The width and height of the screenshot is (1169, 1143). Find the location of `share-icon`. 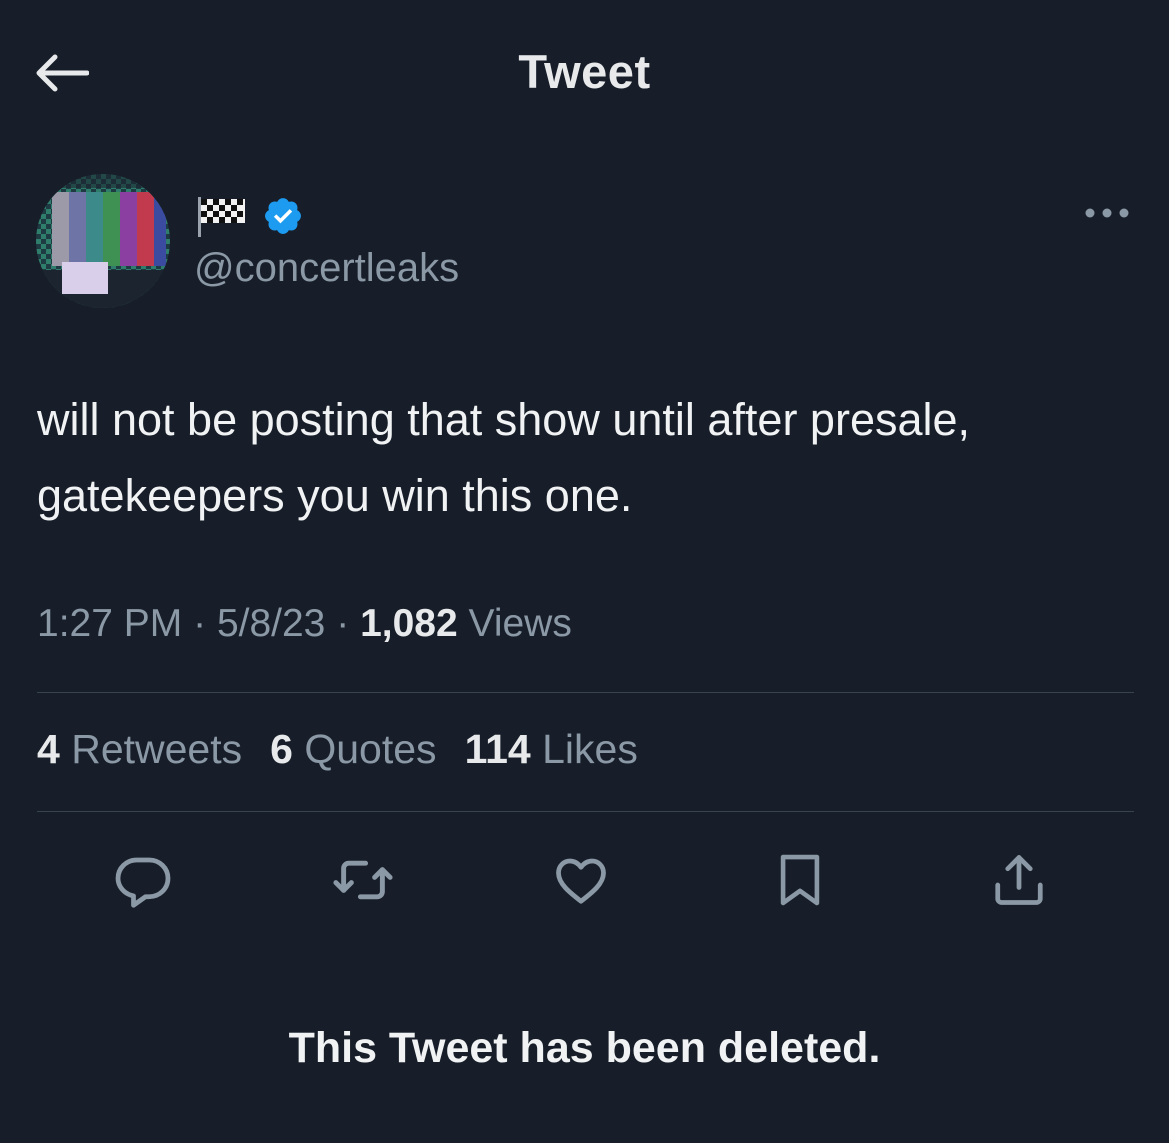

share-icon is located at coordinates (1019, 880).